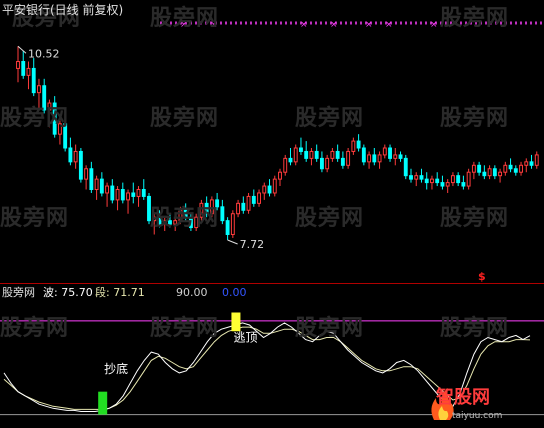 The height and width of the screenshot is (428, 544). Describe the element at coordinates (116, 368) in the screenshot. I see `bottom-signal-label: 抄底` at that location.